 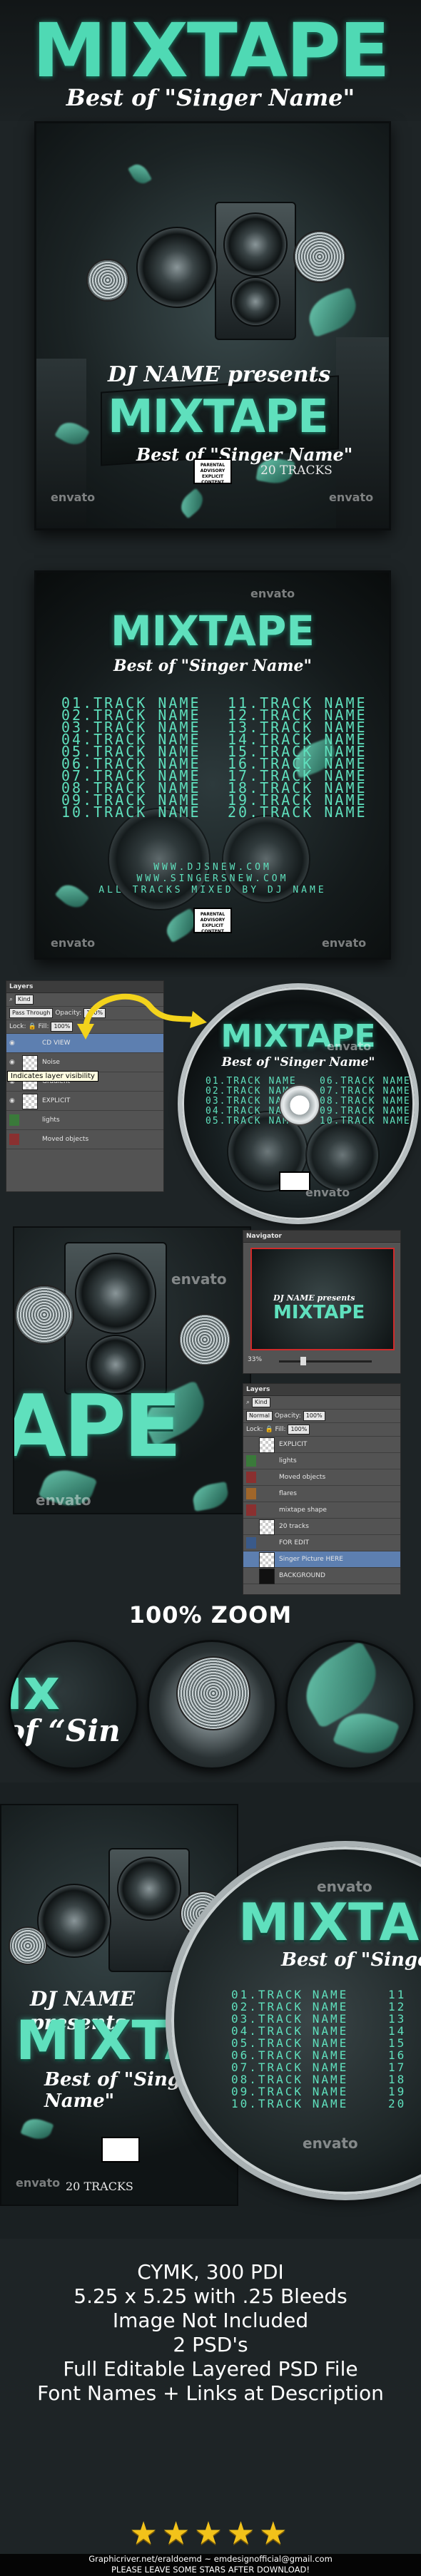 What do you see at coordinates (321, 1543) in the screenshot?
I see `layer-row: FOR EDIT` at bounding box center [321, 1543].